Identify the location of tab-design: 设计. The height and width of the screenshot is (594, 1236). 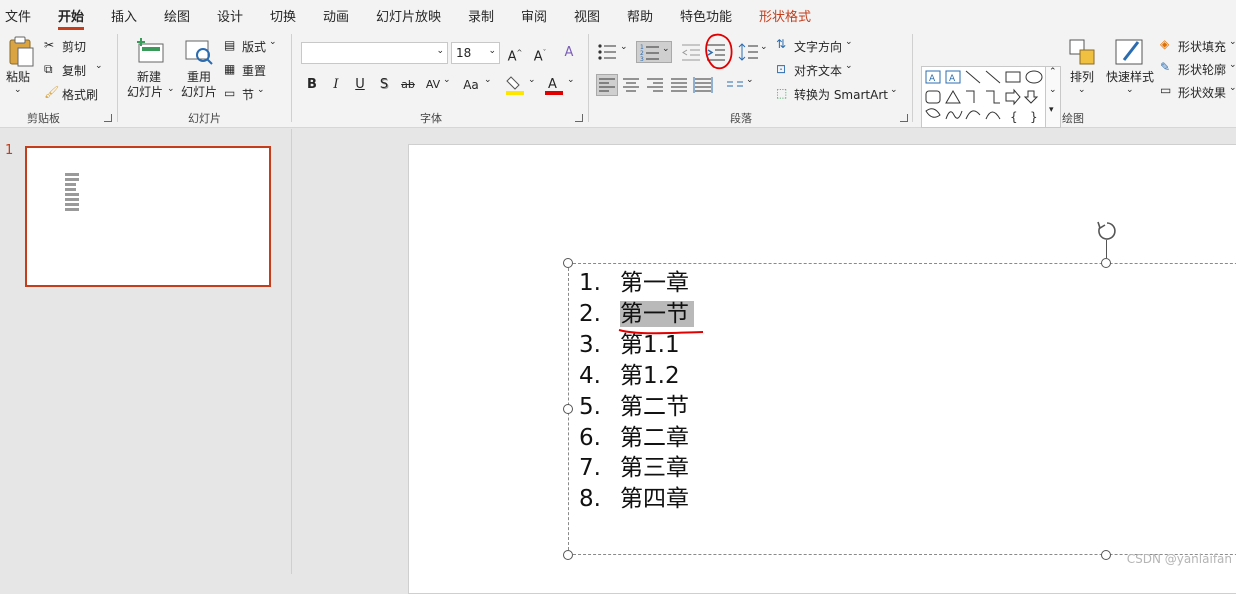
(230, 15).